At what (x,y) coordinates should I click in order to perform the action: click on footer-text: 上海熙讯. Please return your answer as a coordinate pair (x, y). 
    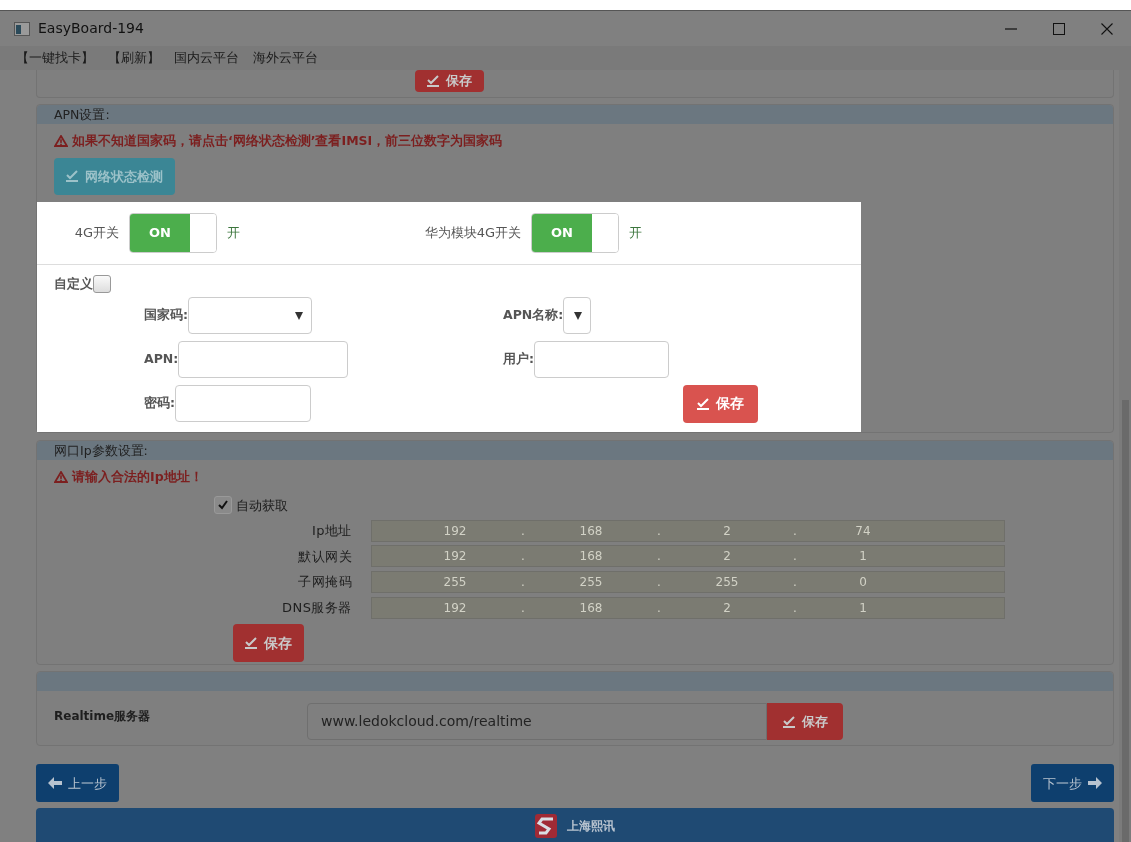
    Looking at the image, I should click on (591, 827).